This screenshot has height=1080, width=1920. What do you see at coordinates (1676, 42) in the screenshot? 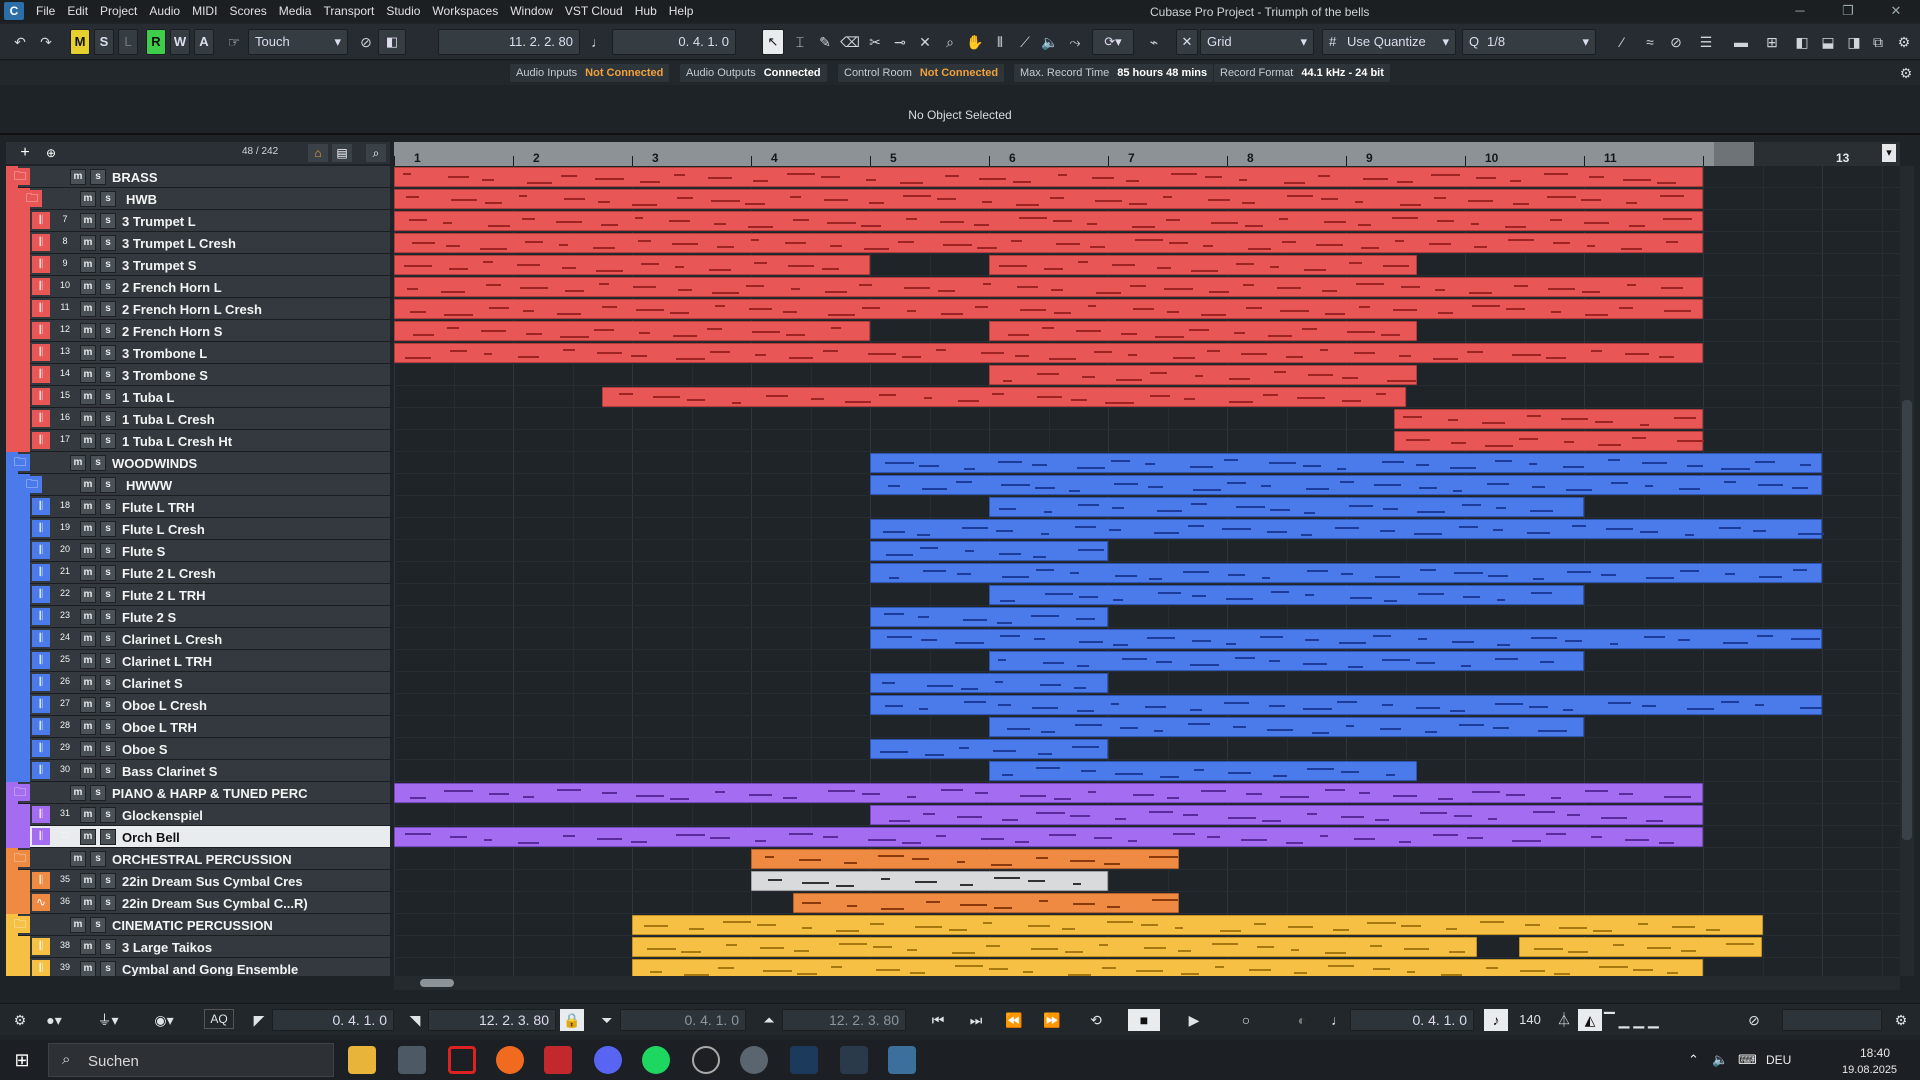
I see `quantize-toggle-icon: ⊘` at bounding box center [1676, 42].